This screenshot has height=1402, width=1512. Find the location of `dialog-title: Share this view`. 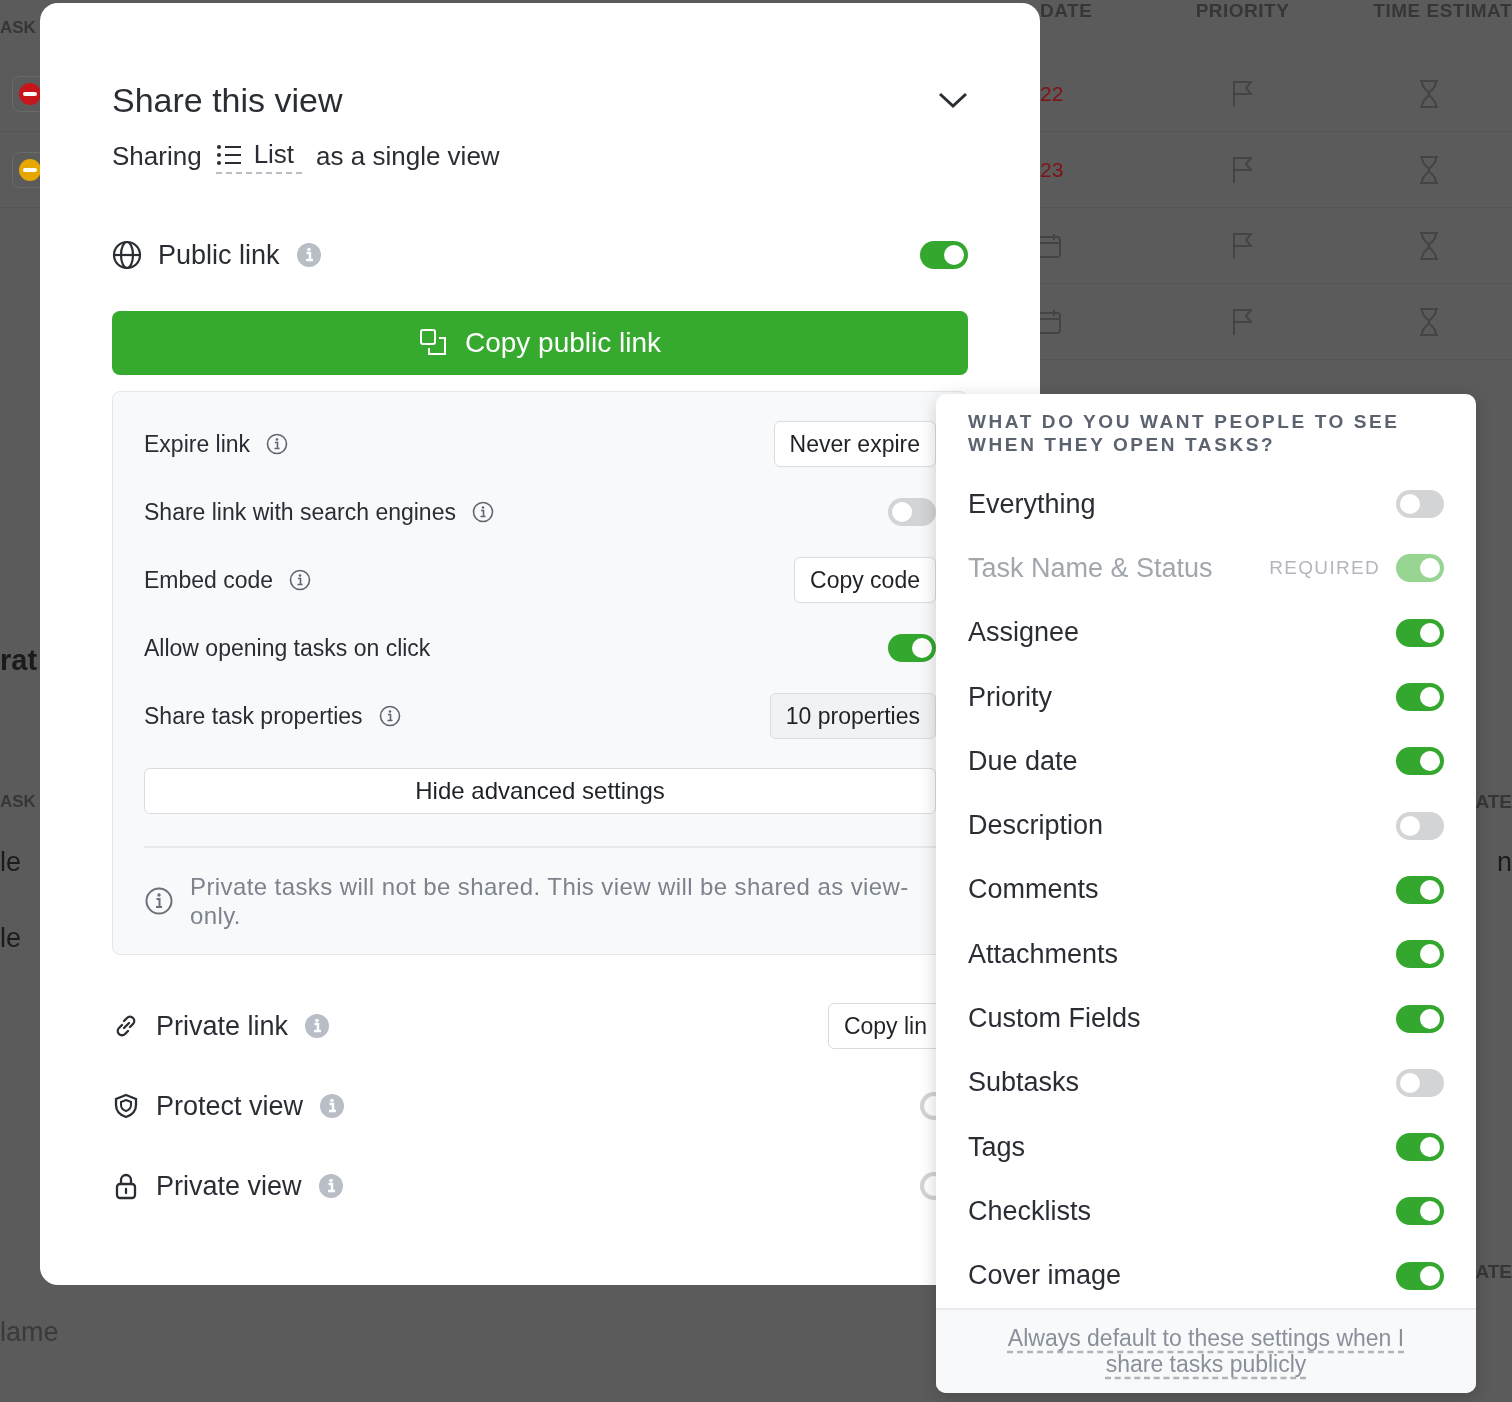

dialog-title: Share this view is located at coordinates (227, 100).